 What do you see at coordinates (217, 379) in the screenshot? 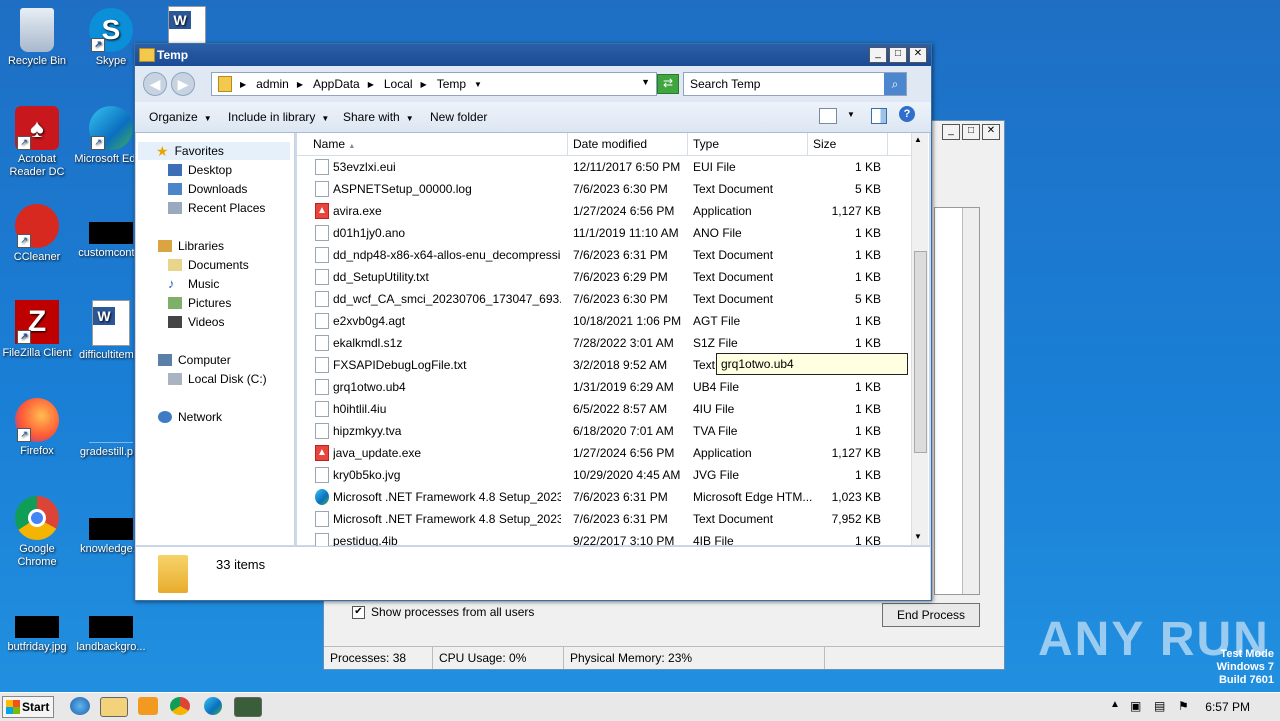
I see `nav-local-disk: Local Disk (C:)` at bounding box center [217, 379].